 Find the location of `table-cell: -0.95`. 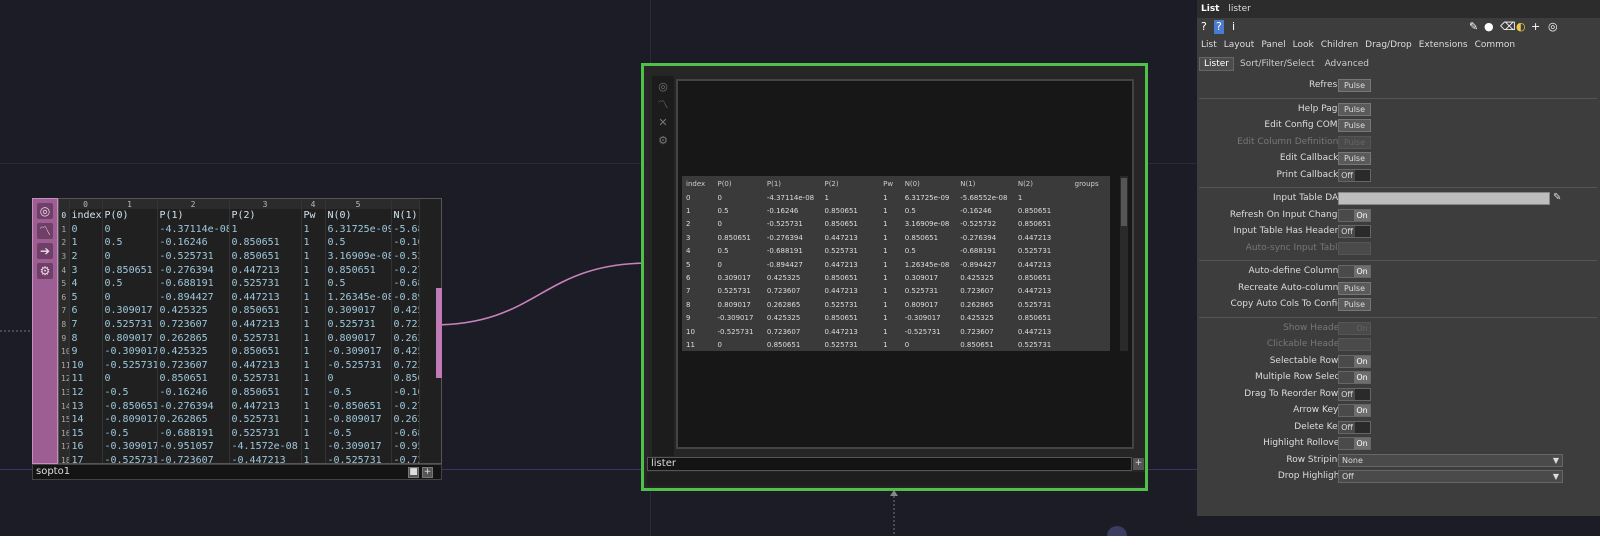

table-cell: -0.95 is located at coordinates (405, 447).